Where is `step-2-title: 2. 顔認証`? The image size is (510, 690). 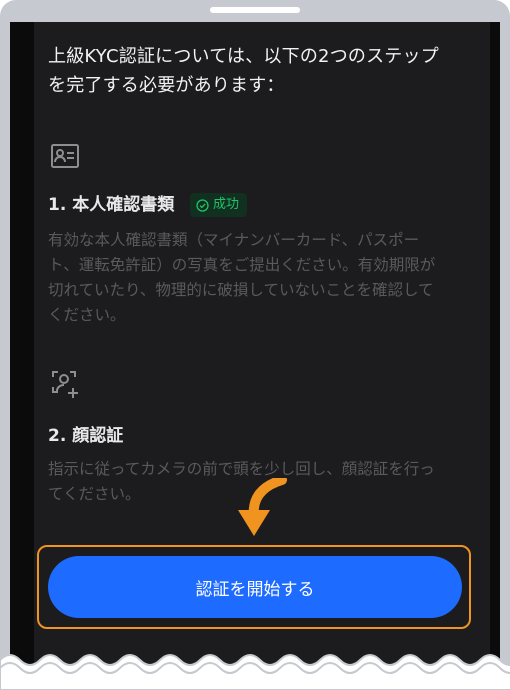 step-2-title: 2. 顔認証 is located at coordinates (86, 436).